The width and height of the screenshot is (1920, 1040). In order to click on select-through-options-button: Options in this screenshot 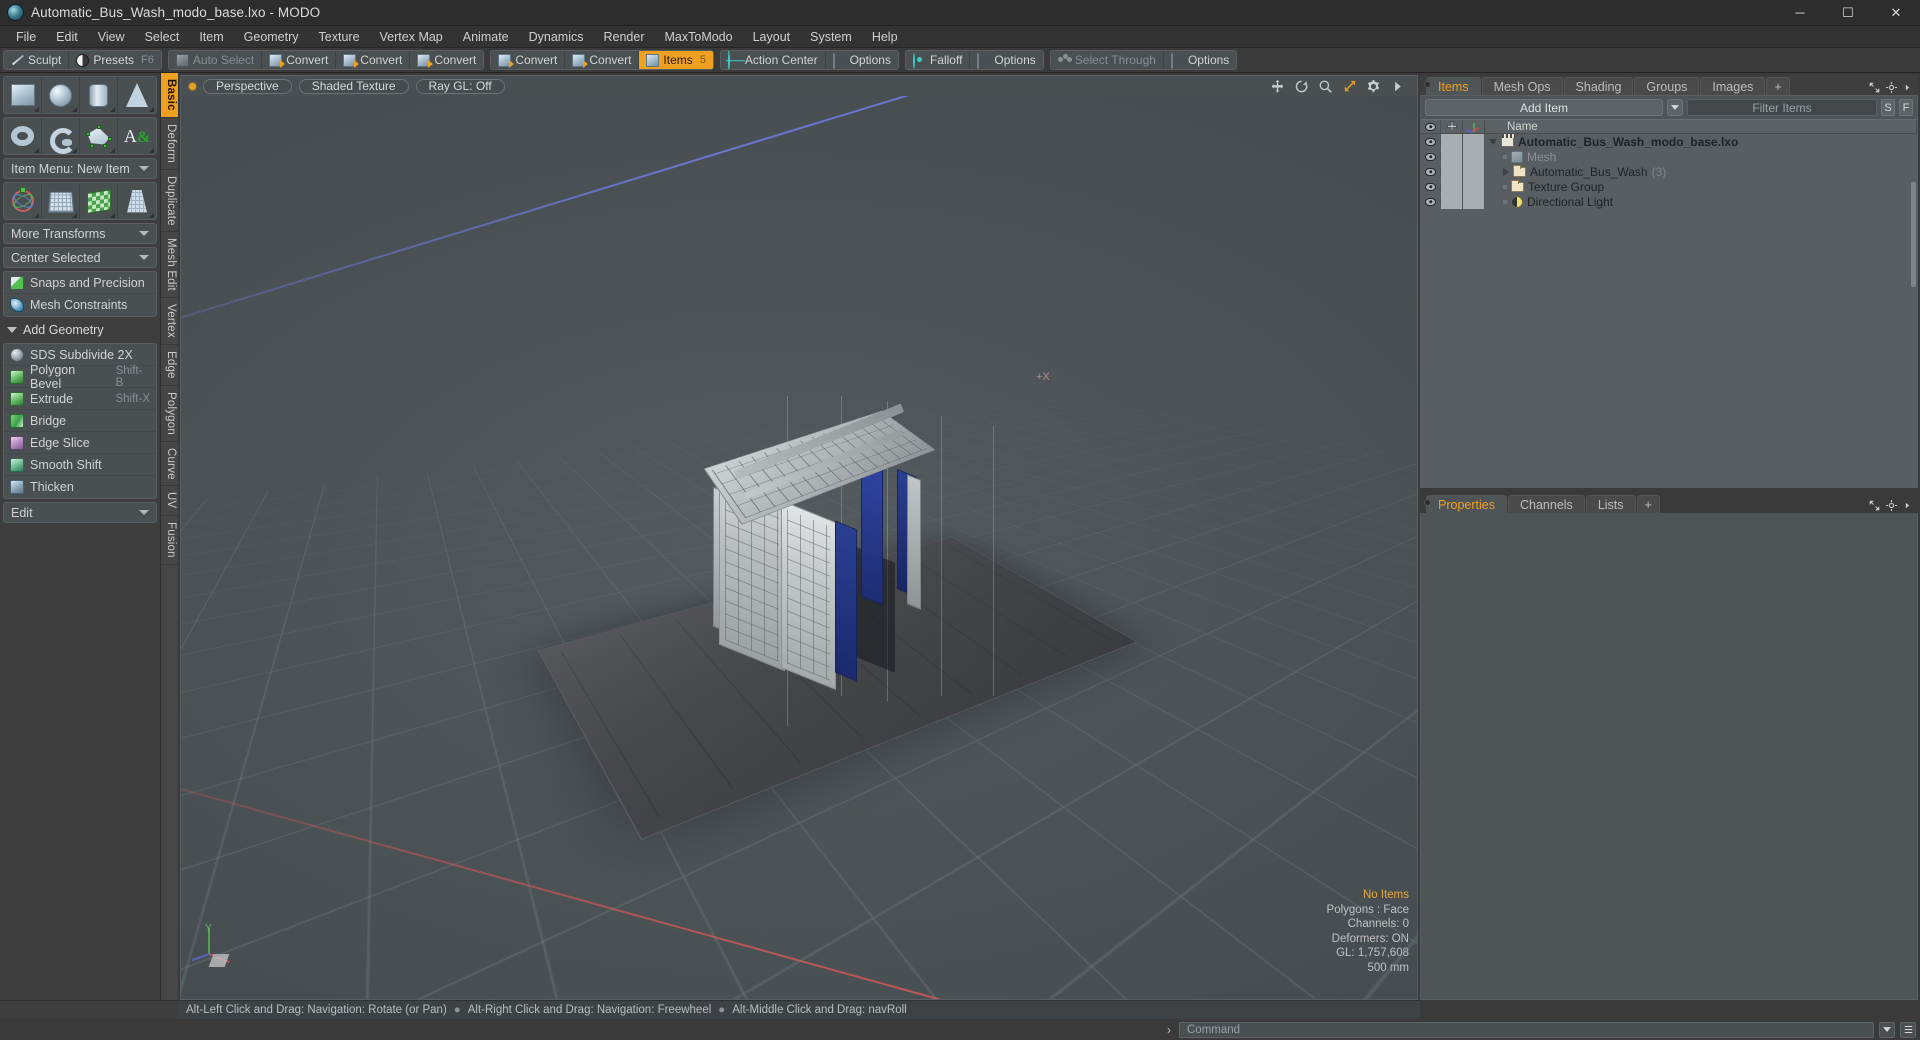, I will do `click(1200, 60)`.